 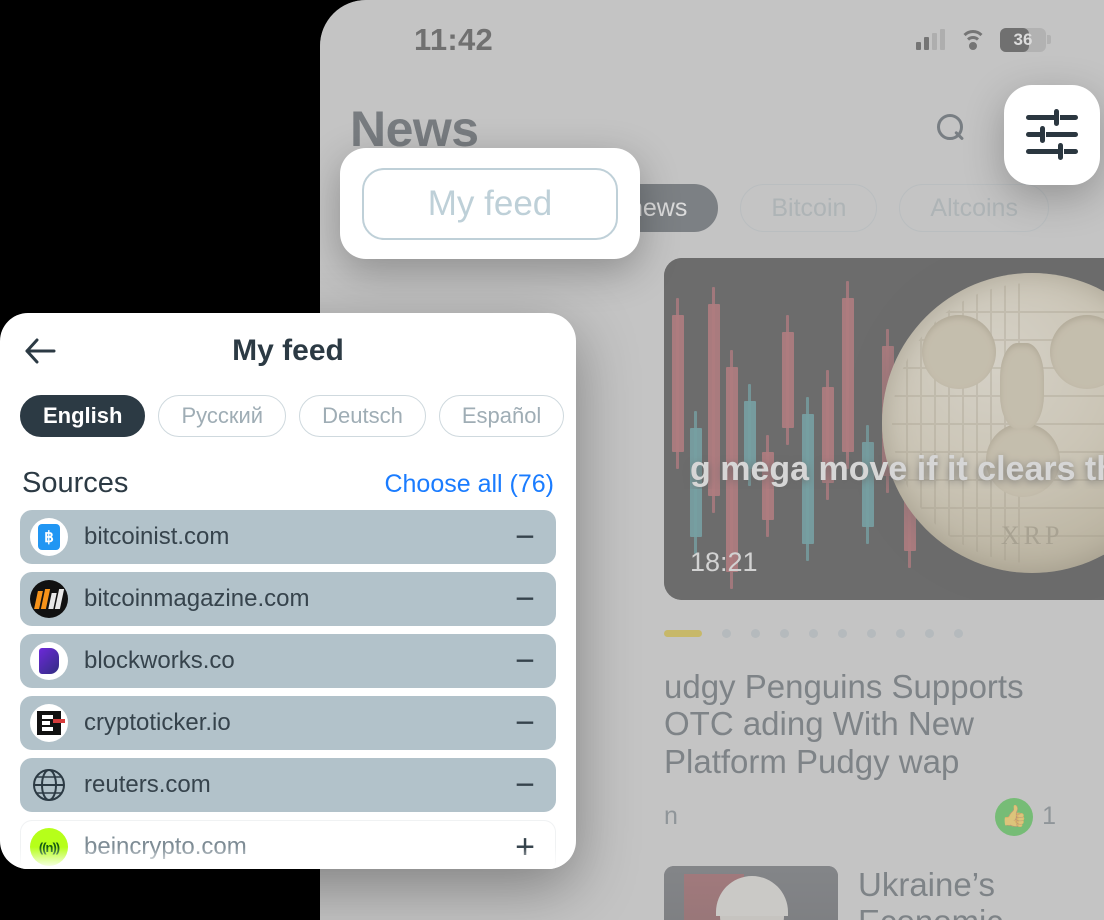 I want to click on chip-label: Español, so click(x=501, y=415).